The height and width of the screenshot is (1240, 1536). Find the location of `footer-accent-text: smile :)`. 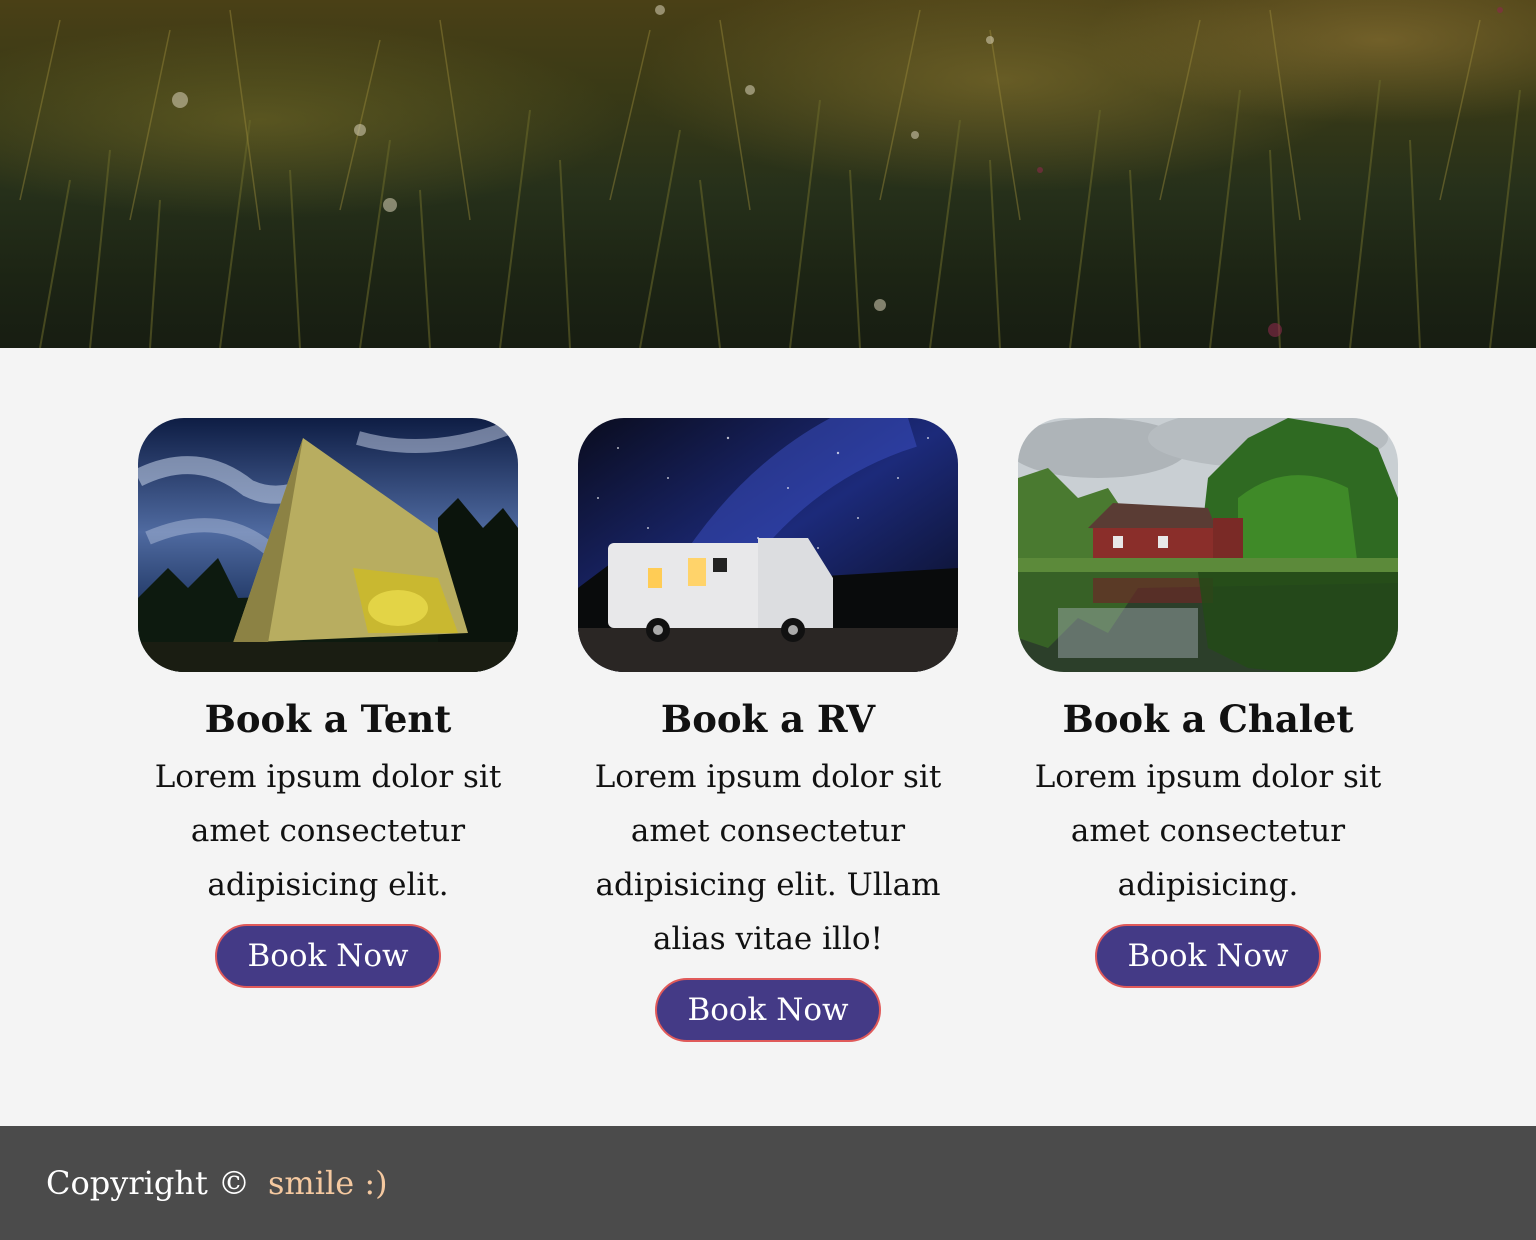

footer-accent-text: smile :) is located at coordinates (327, 1183).